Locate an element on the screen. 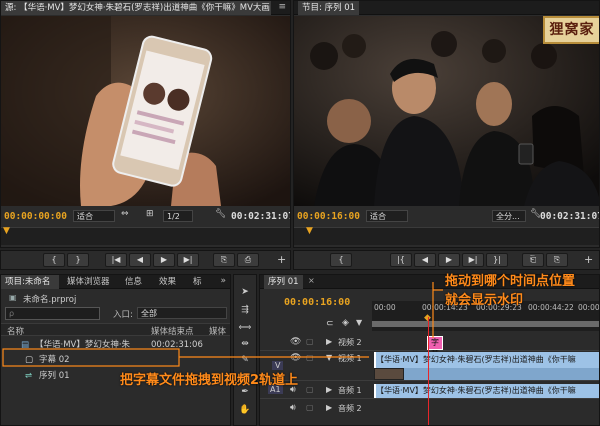  annotation-drag-caption: 把字幕文件拖拽到视频2轨道上 is located at coordinates (209, 380).